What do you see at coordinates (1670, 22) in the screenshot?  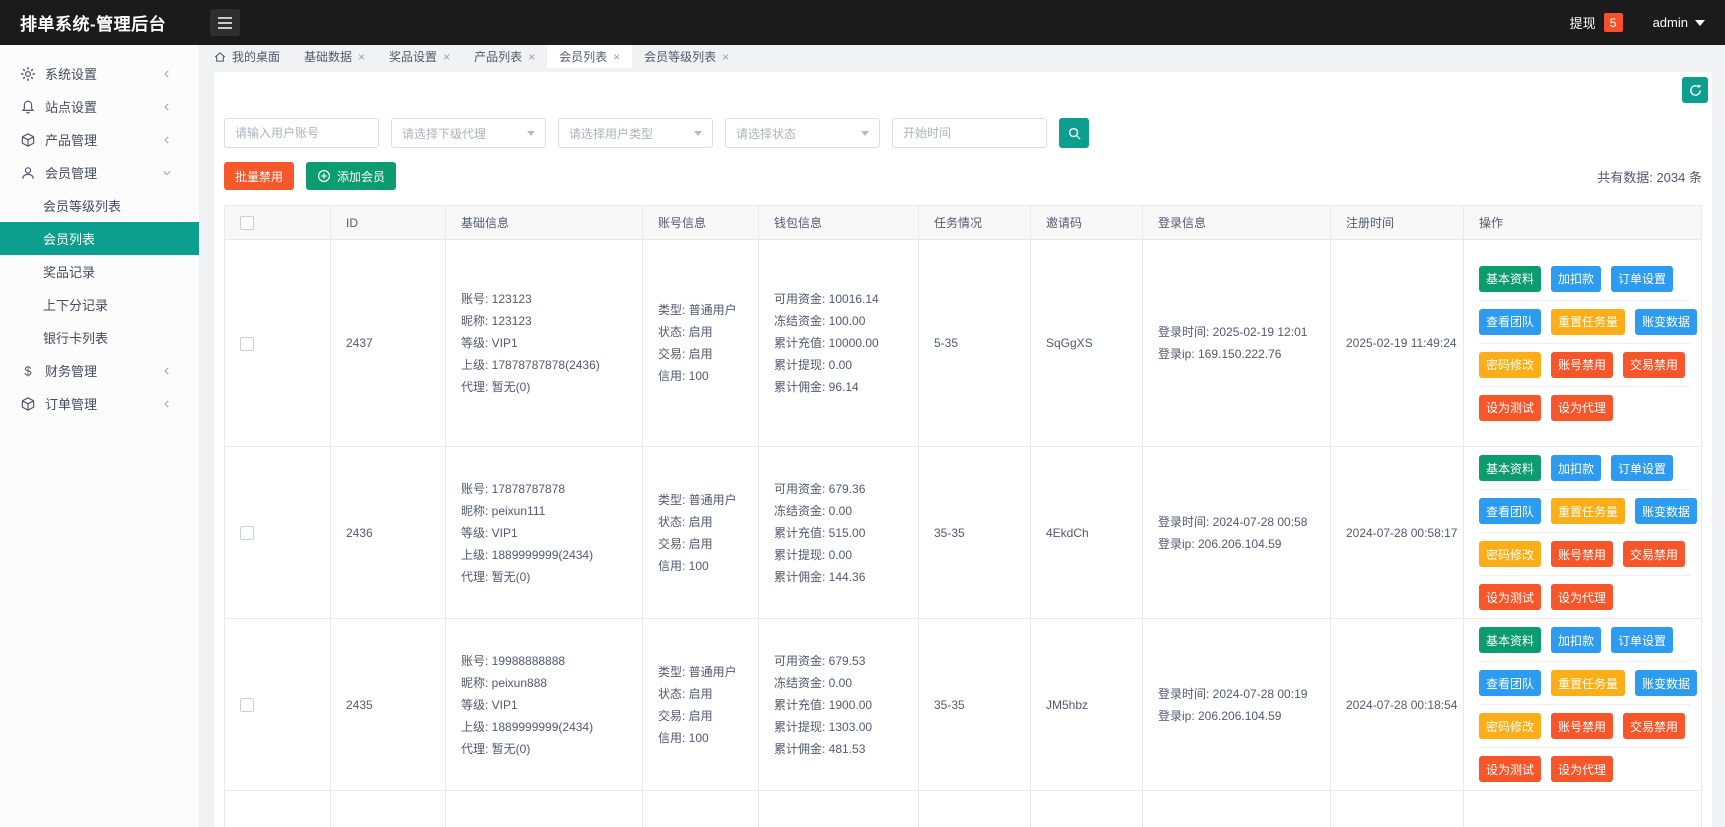 I see `username: admin` at bounding box center [1670, 22].